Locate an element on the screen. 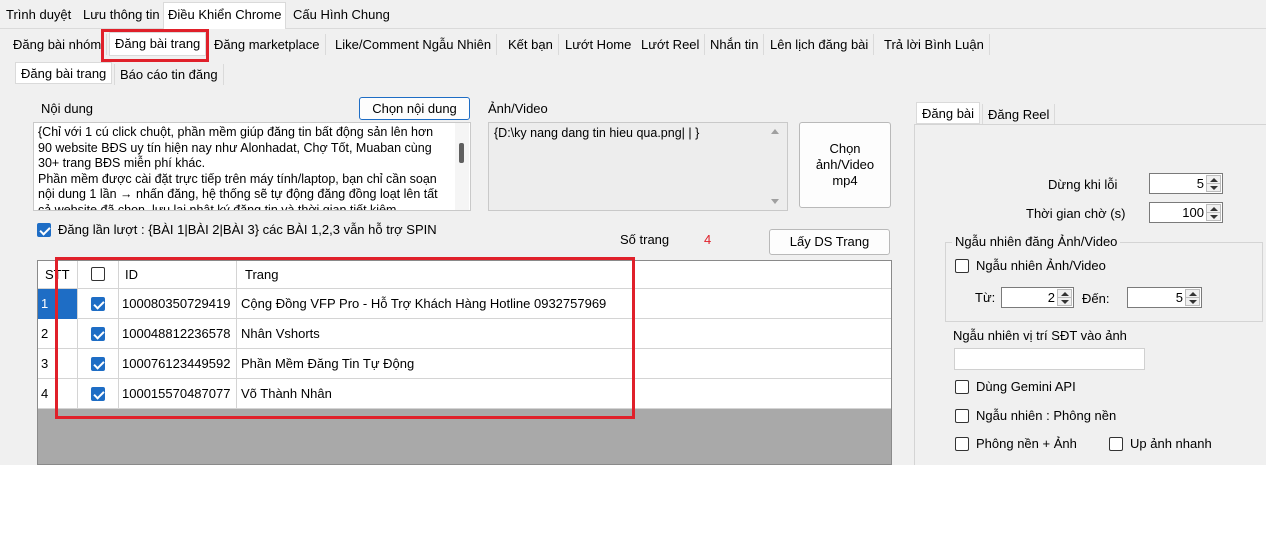 This screenshot has height=543, width=1266. gemini-checkbox is located at coordinates (962, 387).